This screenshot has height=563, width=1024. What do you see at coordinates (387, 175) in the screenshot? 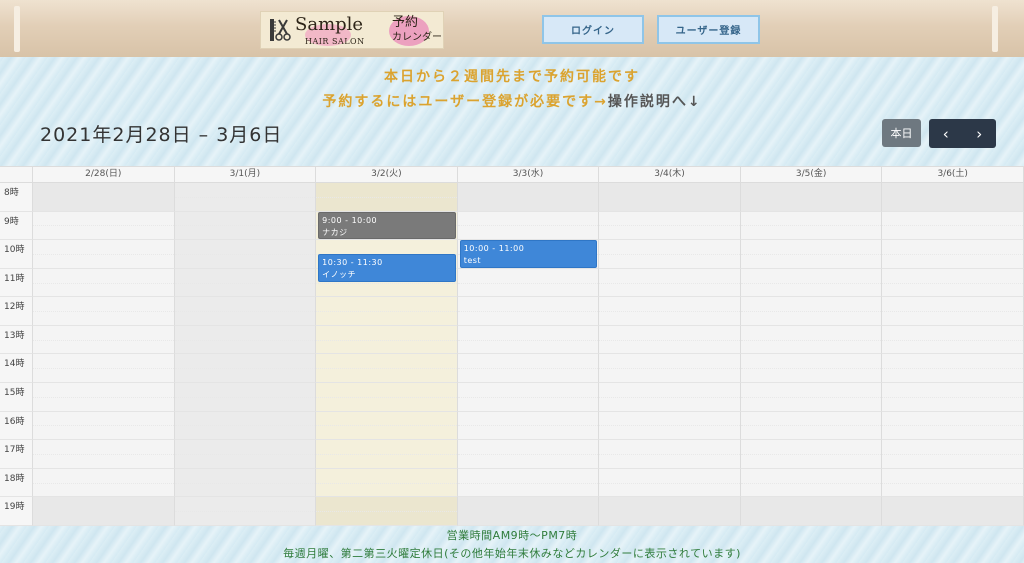
I see `day-header: 3/2(火)` at bounding box center [387, 175].